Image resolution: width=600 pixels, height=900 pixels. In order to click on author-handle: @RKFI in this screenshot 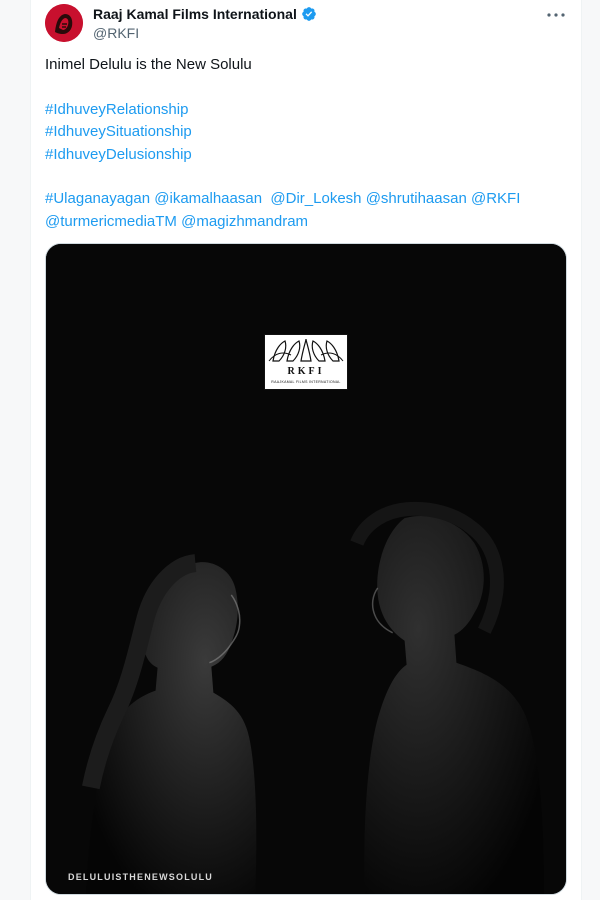, I will do `click(116, 33)`.